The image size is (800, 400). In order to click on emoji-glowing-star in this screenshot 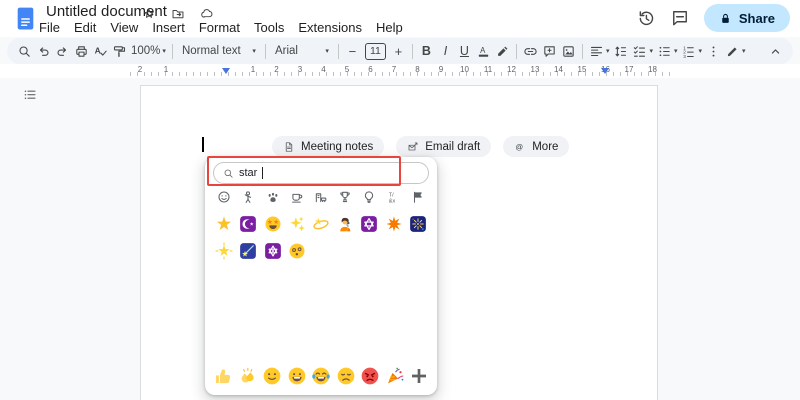, I will do `click(224, 251)`.